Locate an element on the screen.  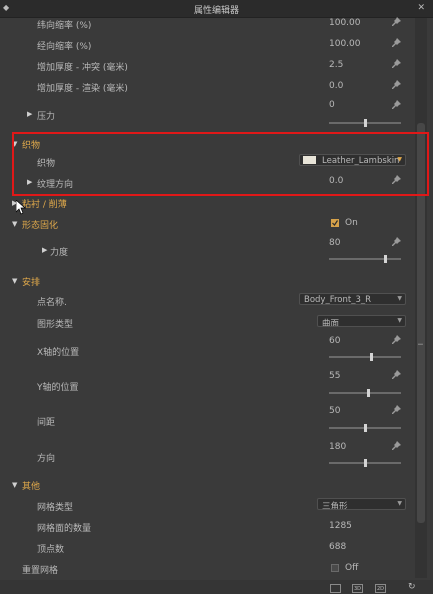
scrollbar: ━ is located at coordinates (421, 298).